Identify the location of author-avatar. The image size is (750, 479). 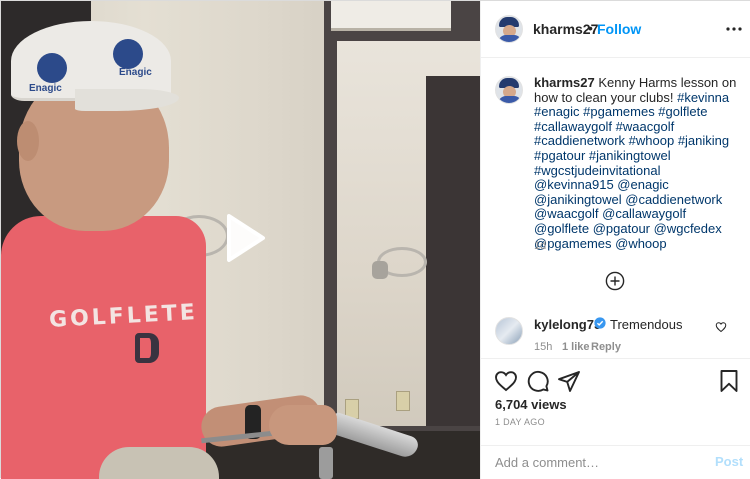
(509, 29).